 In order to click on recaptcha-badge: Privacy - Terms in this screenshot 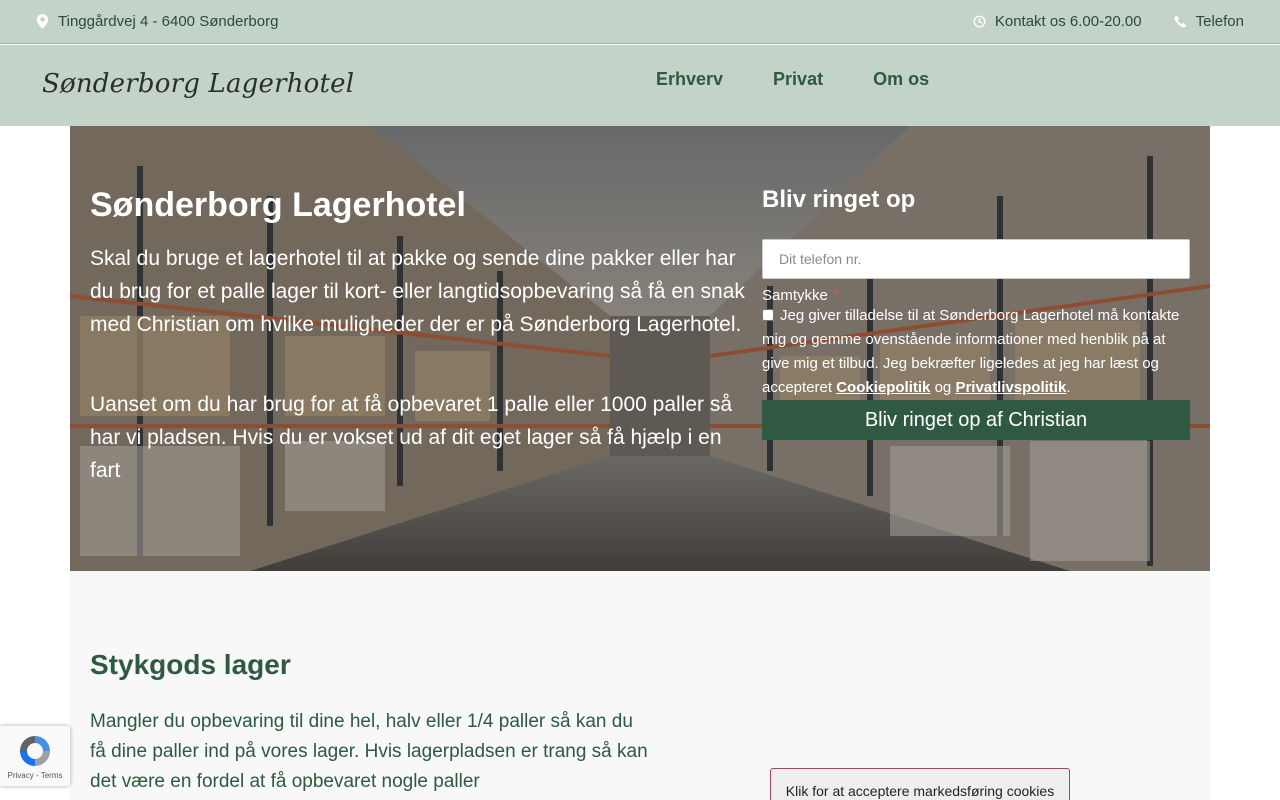, I will do `click(35, 756)`.